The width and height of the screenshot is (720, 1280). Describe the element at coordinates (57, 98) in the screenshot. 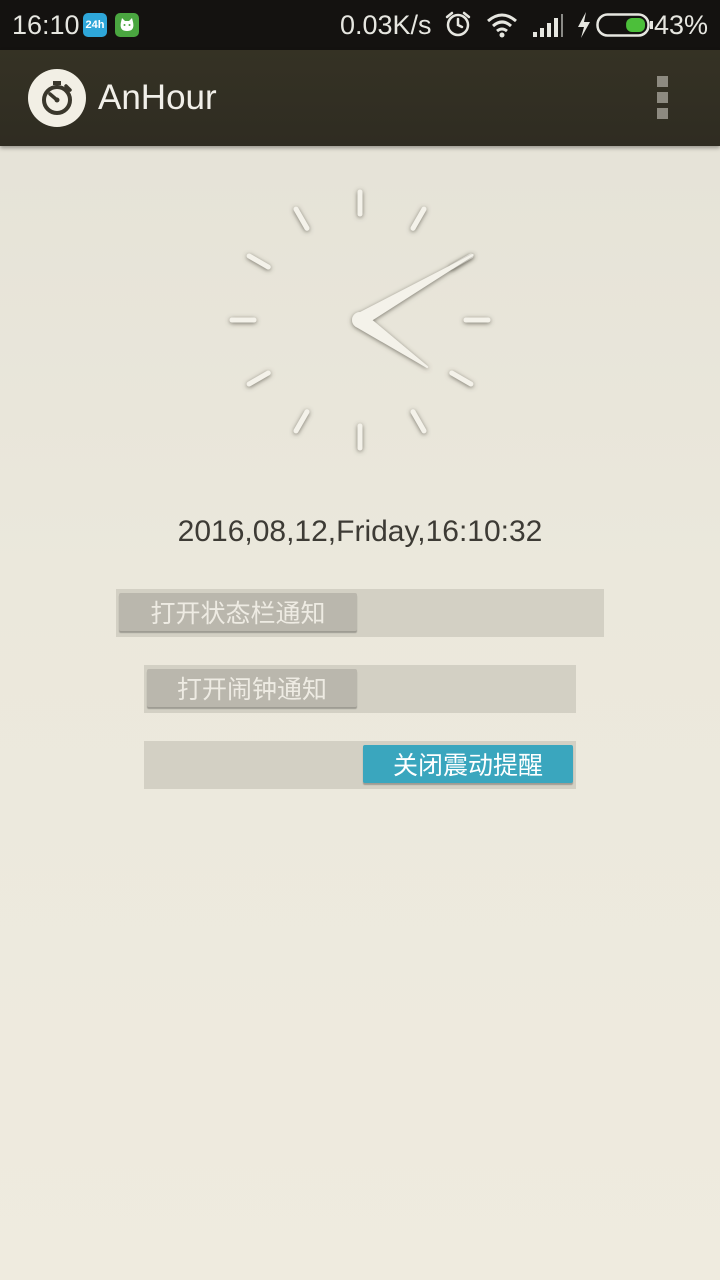

I see `app-logo-stopwatch-icon` at that location.